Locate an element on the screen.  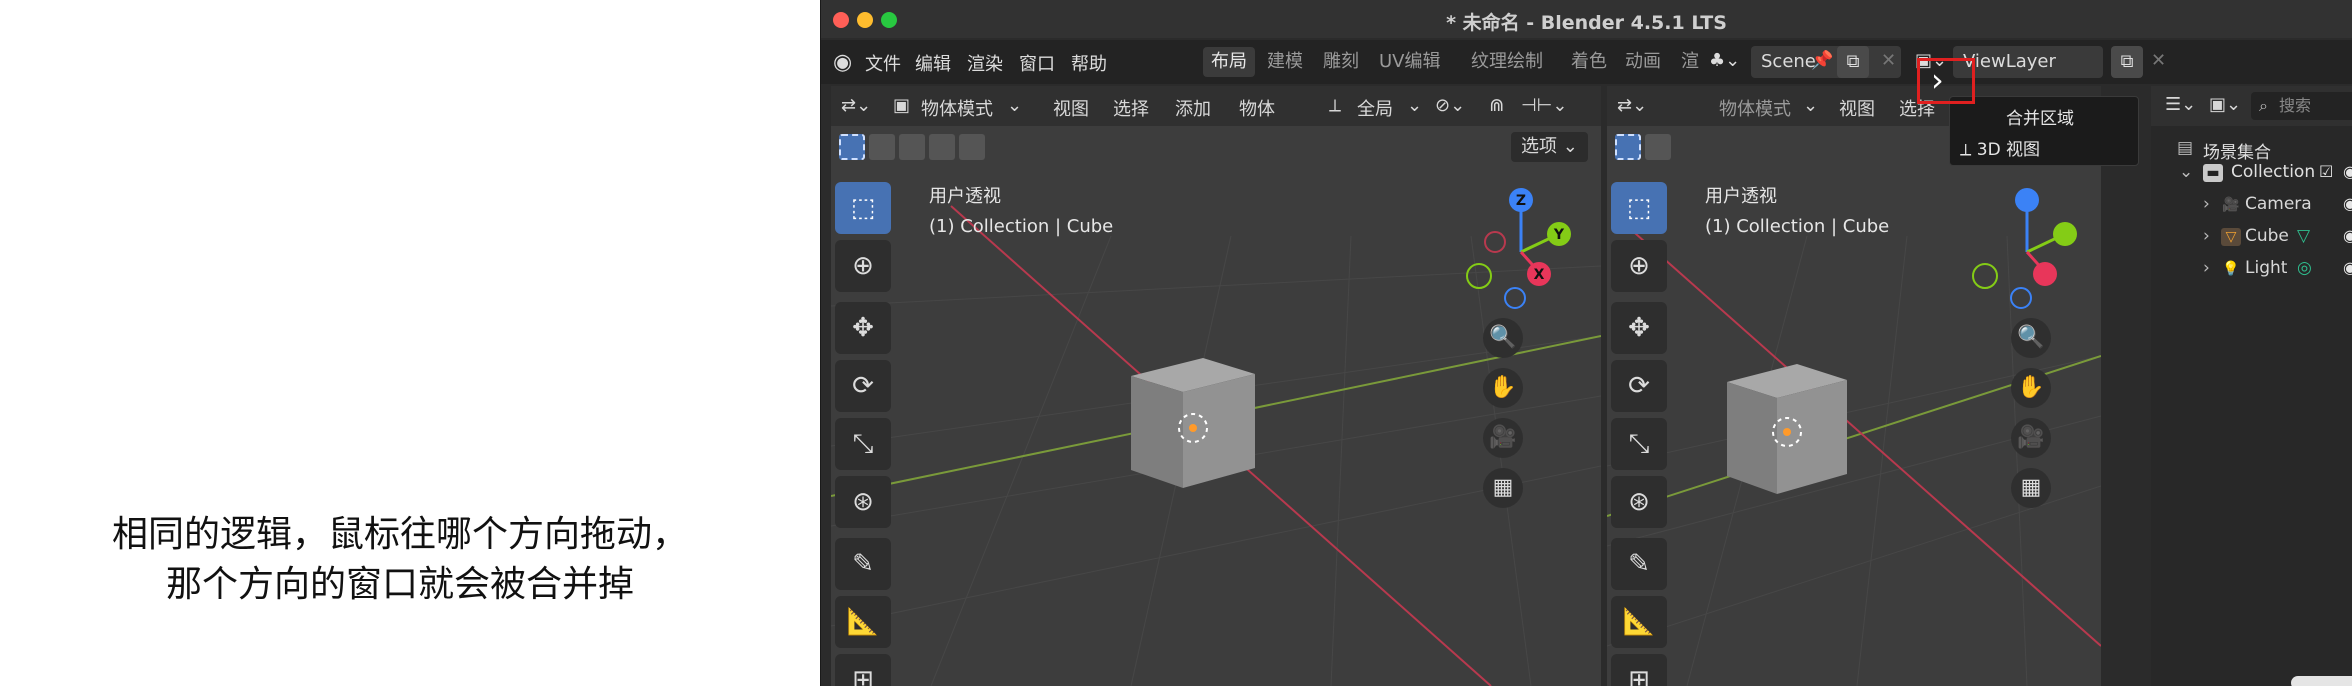
new-scene-button: ⧉ is located at coordinates (1853, 62).